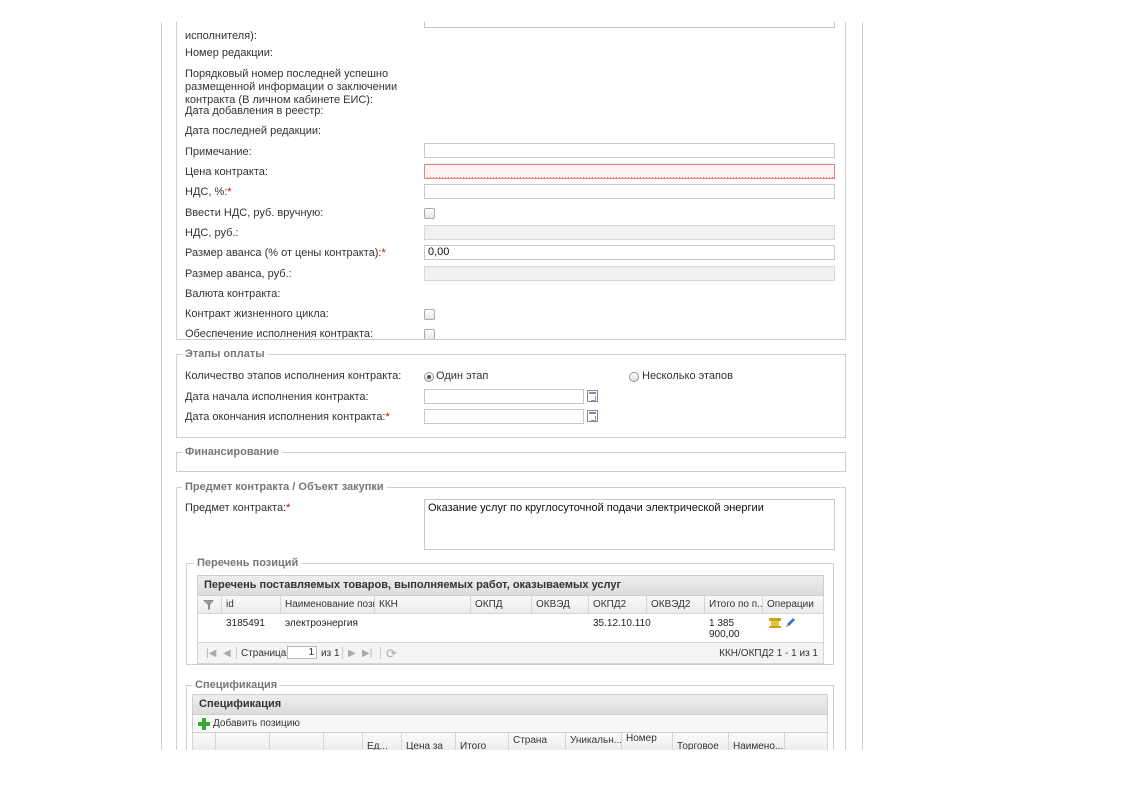 The image size is (1122, 793). Describe the element at coordinates (210, 604) in the screenshot. I see `positions-filter-icon` at that location.